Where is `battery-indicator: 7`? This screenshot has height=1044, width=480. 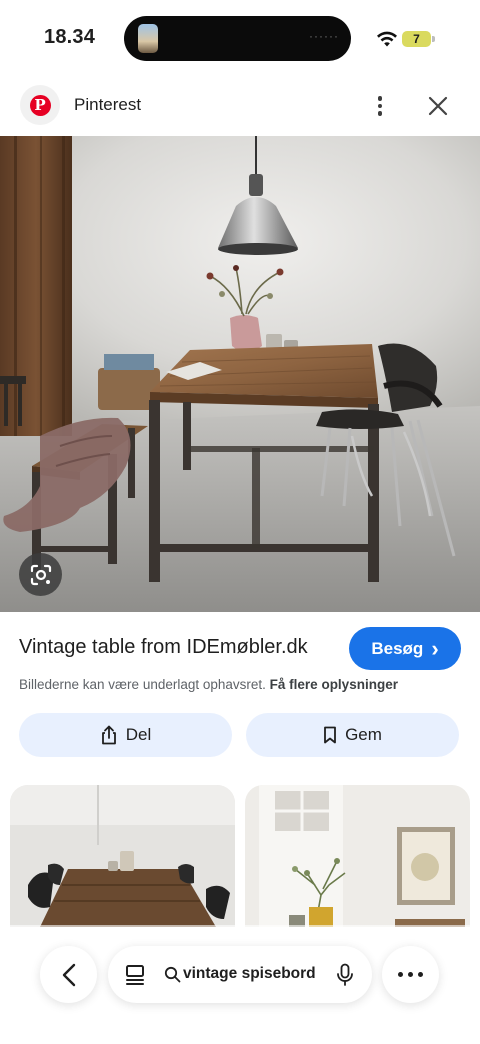
battery-indicator: 7 is located at coordinates (416, 39).